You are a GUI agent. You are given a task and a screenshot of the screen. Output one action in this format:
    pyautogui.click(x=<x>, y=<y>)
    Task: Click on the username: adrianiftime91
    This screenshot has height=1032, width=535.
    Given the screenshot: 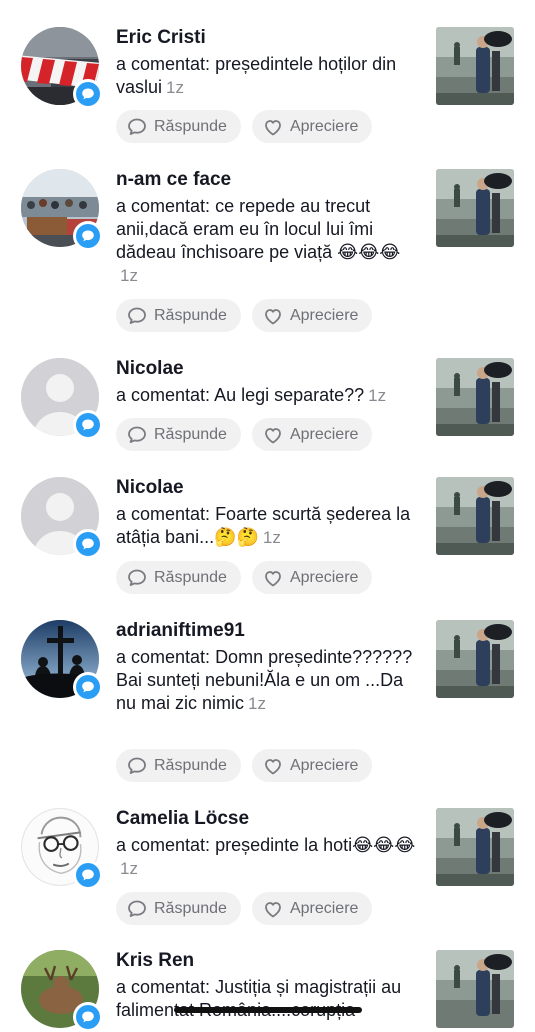 What is the action you would take?
    pyautogui.click(x=180, y=631)
    